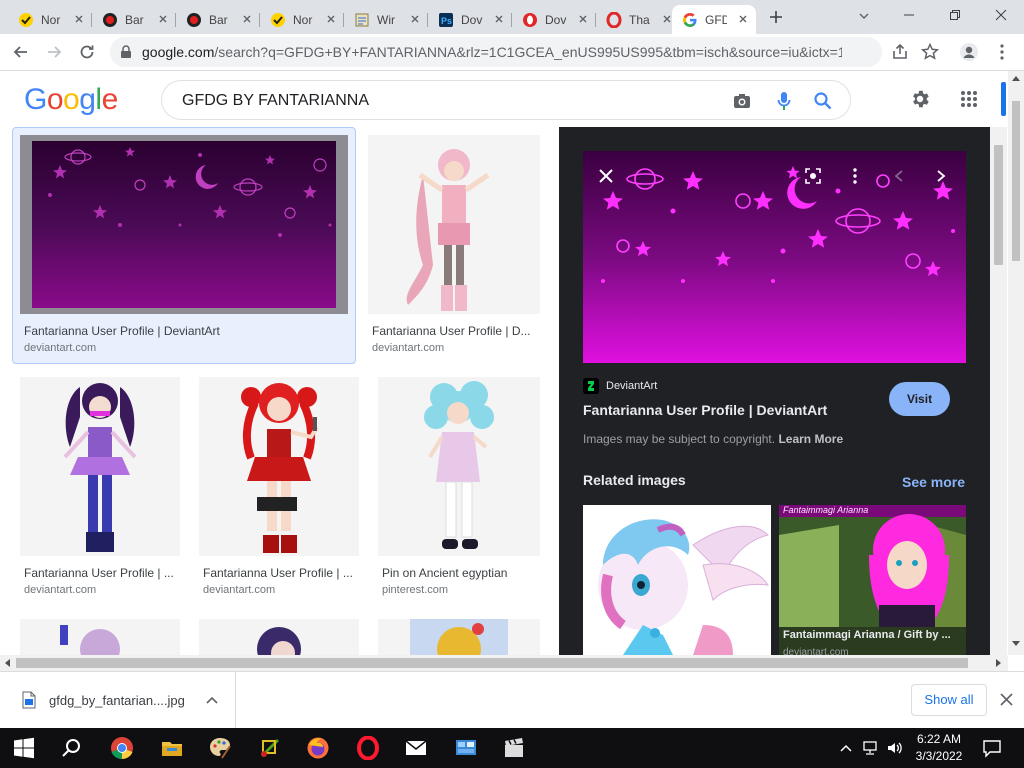  I want to click on tab-google-active: GFD, so click(714, 19).